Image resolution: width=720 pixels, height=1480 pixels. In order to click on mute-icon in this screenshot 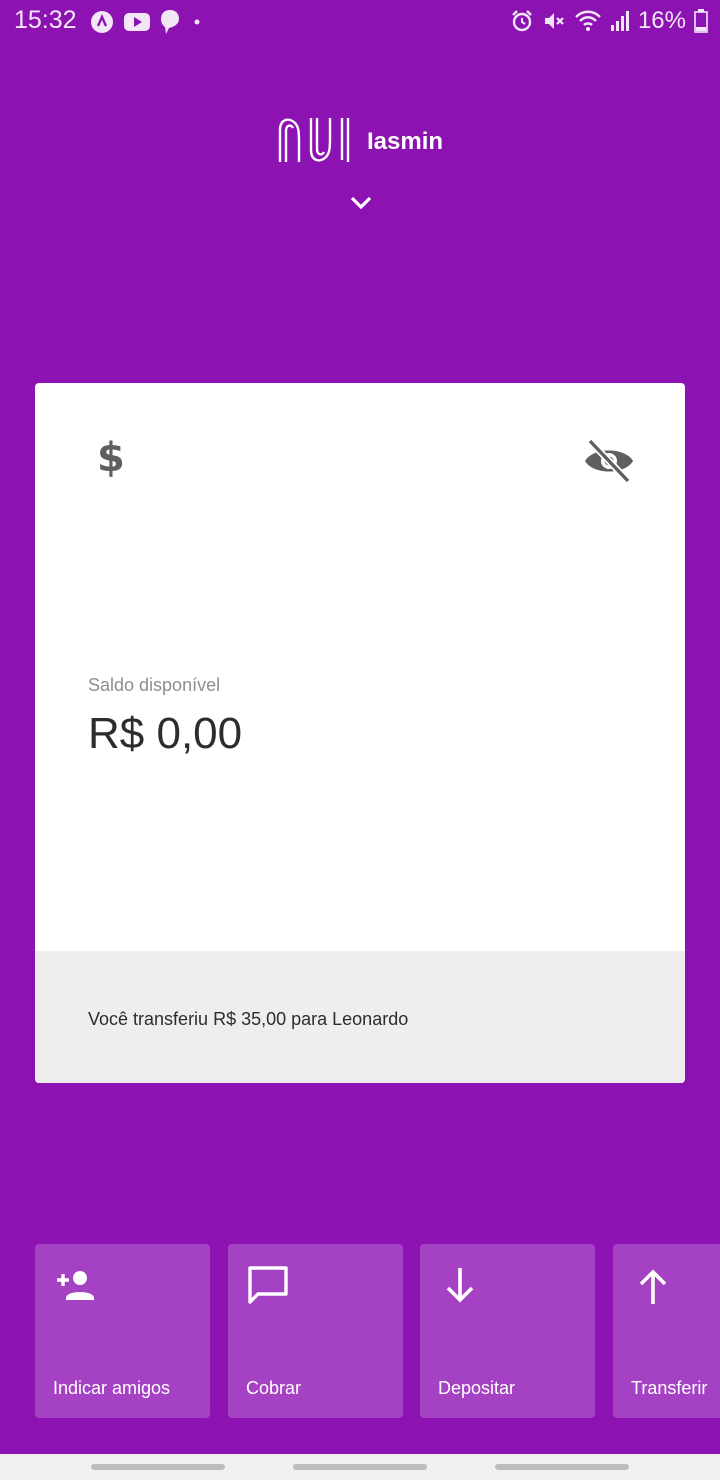, I will do `click(554, 21)`.